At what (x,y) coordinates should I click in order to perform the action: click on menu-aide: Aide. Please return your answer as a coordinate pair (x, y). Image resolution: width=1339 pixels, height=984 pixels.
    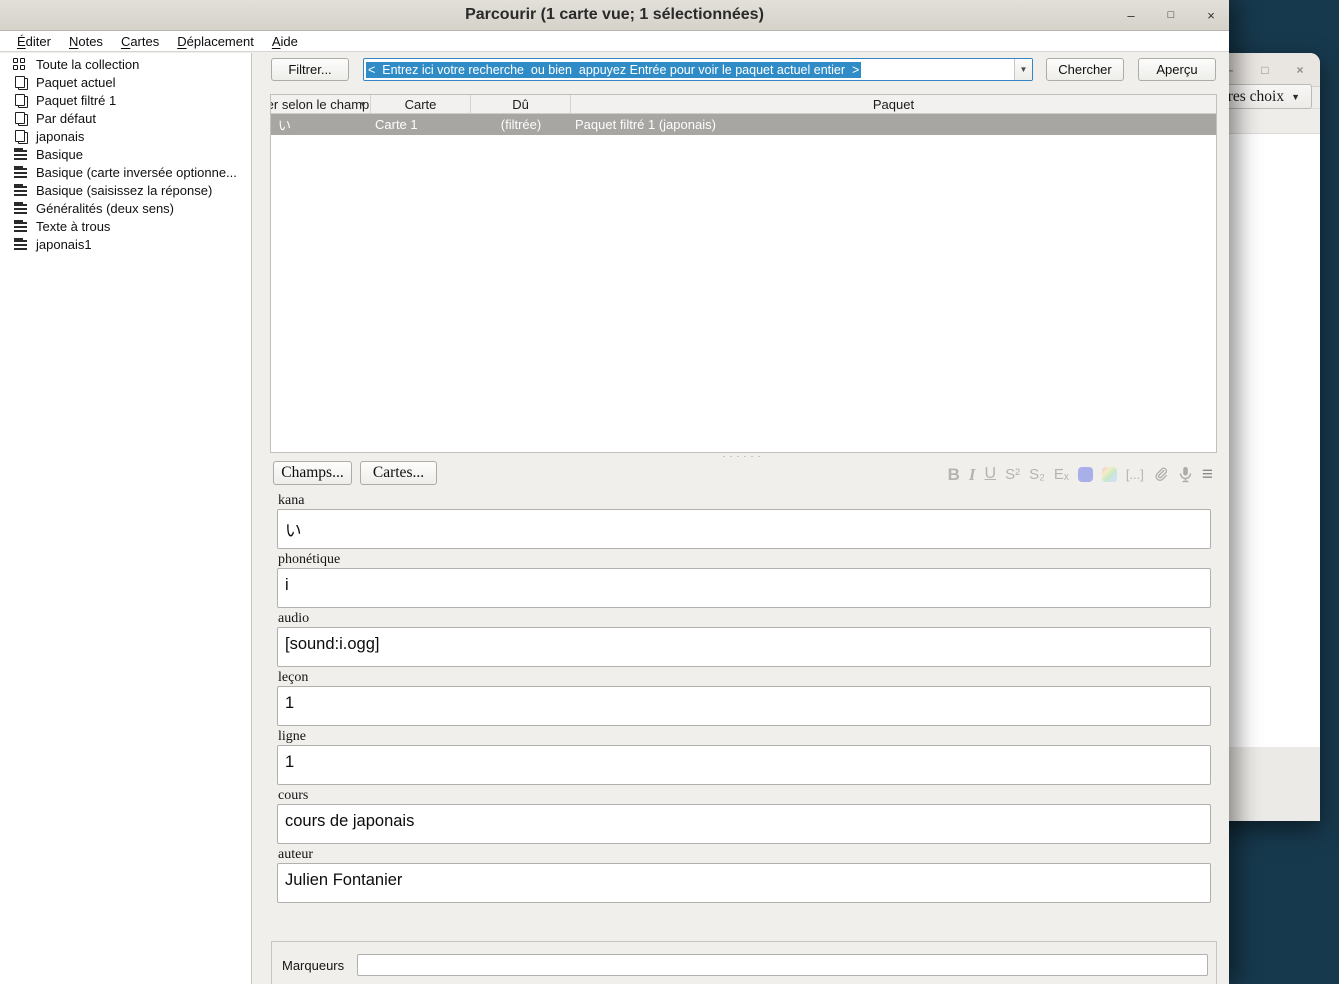
    Looking at the image, I should click on (285, 41).